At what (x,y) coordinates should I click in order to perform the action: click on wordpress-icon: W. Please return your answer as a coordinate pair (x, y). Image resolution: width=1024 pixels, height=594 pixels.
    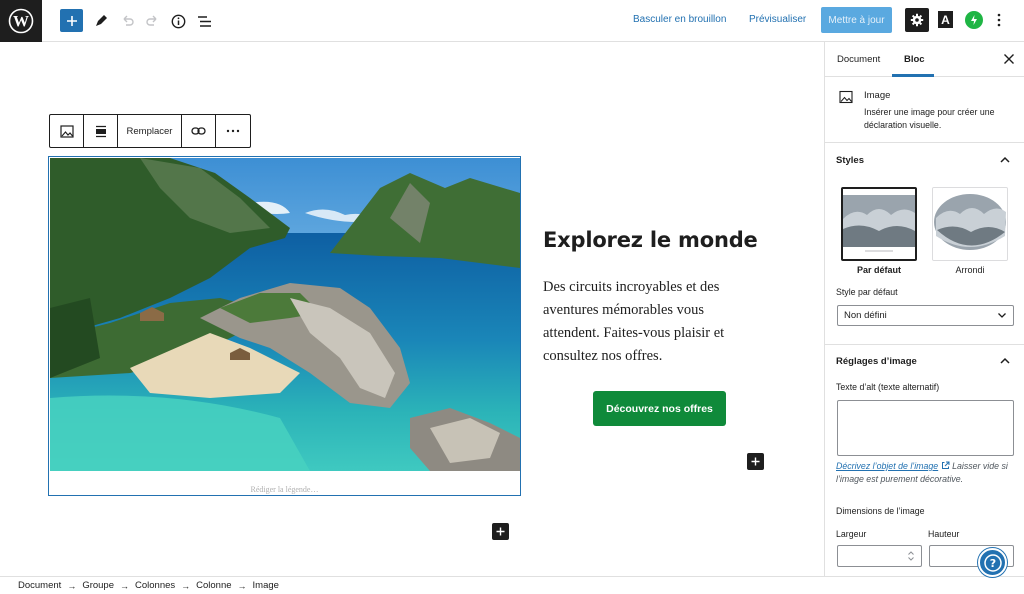
    Looking at the image, I should click on (21, 21).